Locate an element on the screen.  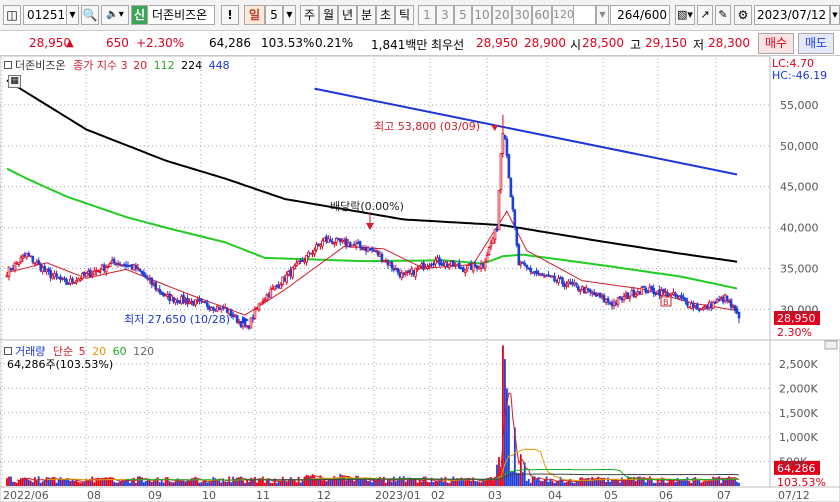
date-dropdown-icon: ▼ is located at coordinates (835, 15).